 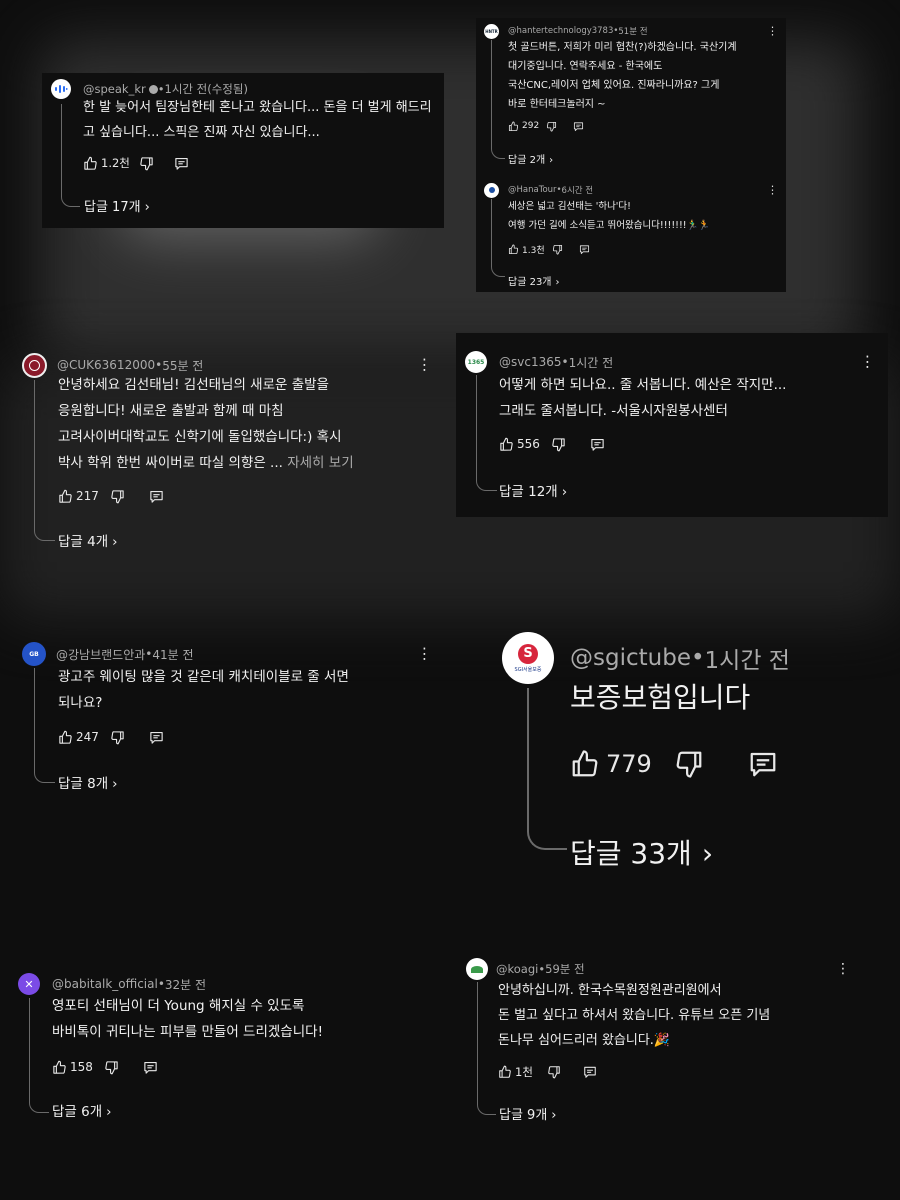 I want to click on replies-button: 답글 17개 ›, so click(x=117, y=205).